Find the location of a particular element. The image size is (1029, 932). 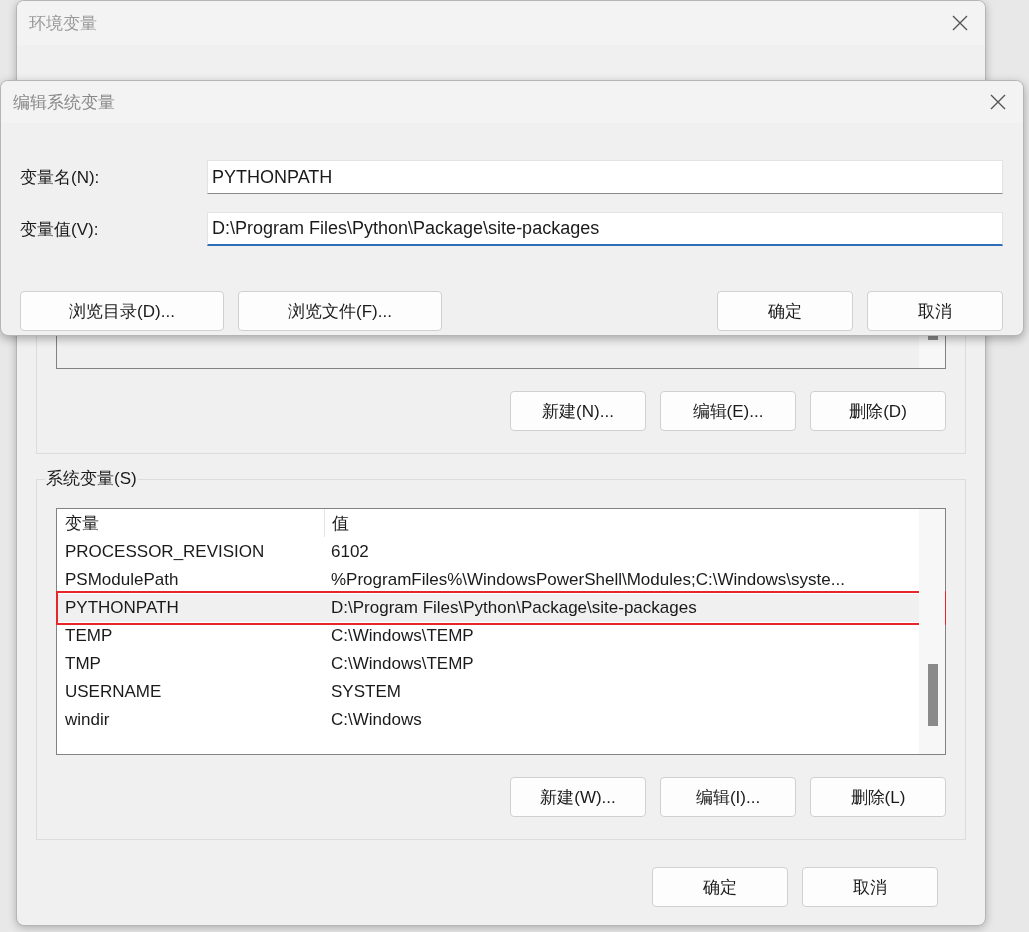

list-button: 删除(L) is located at coordinates (878, 797).